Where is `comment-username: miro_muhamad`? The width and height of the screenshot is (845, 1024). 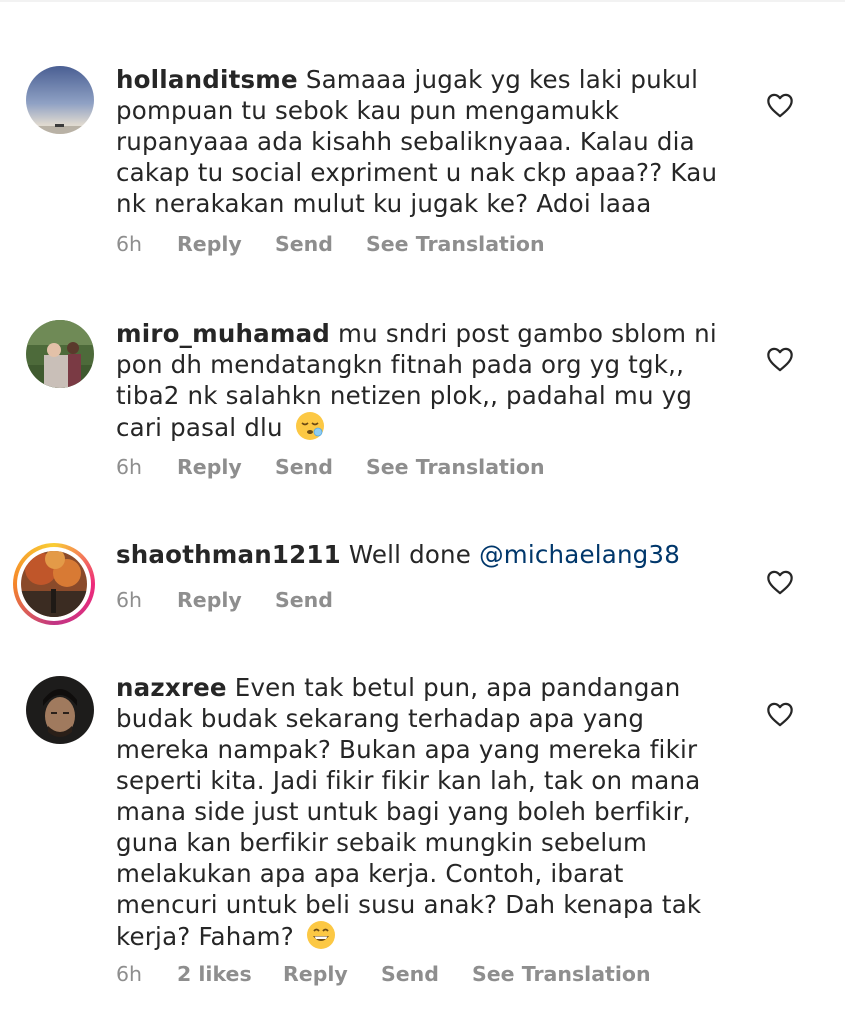
comment-username: miro_muhamad is located at coordinates (223, 333).